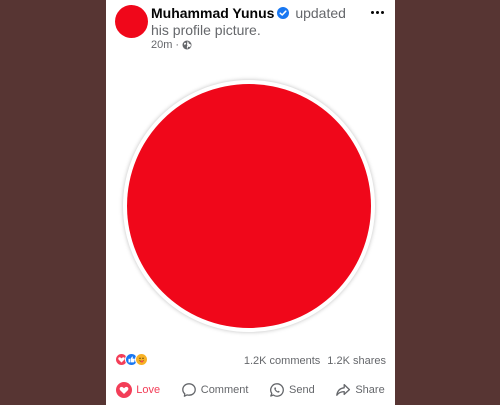 The height and width of the screenshot is (405, 500). What do you see at coordinates (161, 45) in the screenshot?
I see `post-time: 20m` at bounding box center [161, 45].